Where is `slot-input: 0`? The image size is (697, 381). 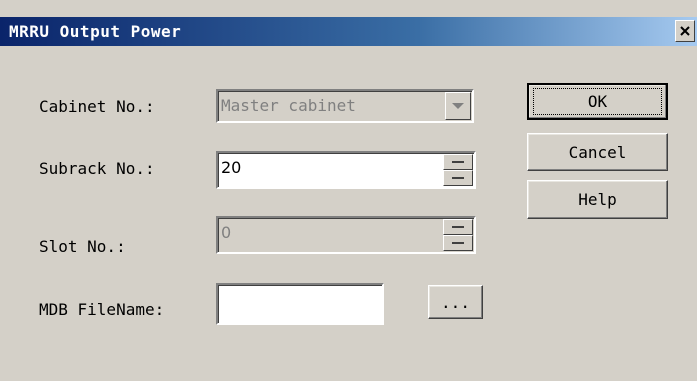 slot-input: 0 is located at coordinates (346, 235).